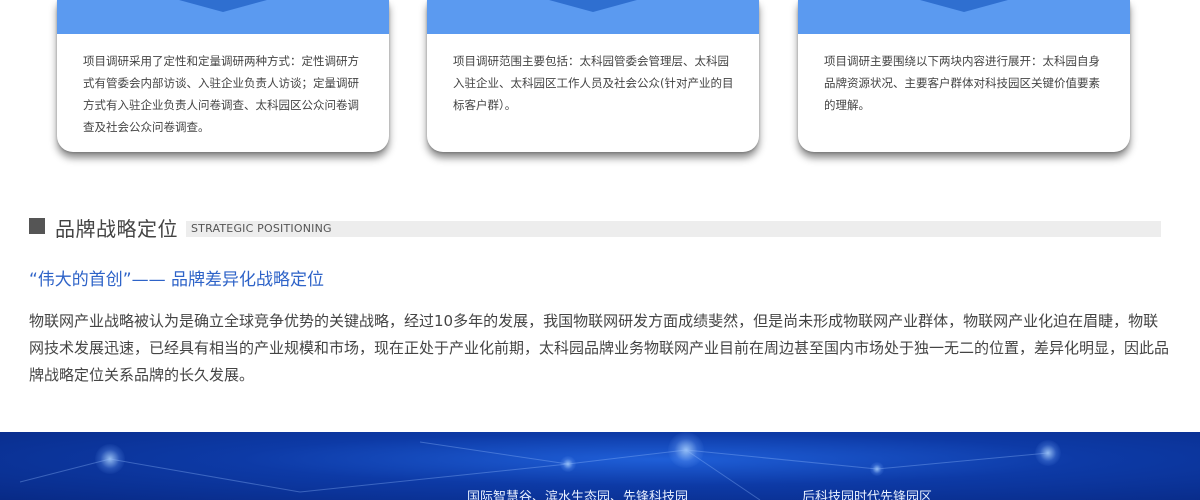  Describe the element at coordinates (673, 229) in the screenshot. I see `section-title-bar` at that location.